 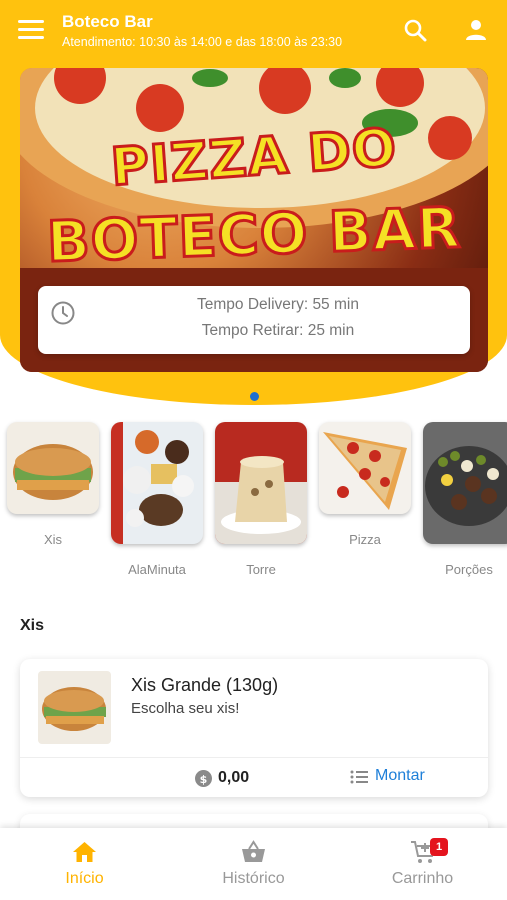 I want to click on bottom-navigation: Início Histórico 1 Carrinho, so click(x=253, y=864).